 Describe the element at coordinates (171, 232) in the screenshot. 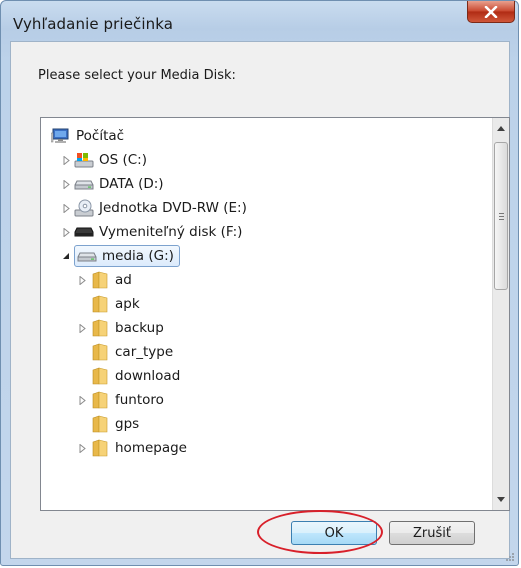

I see `tree-item-label: Vymeniteľný disk (F:)` at that location.